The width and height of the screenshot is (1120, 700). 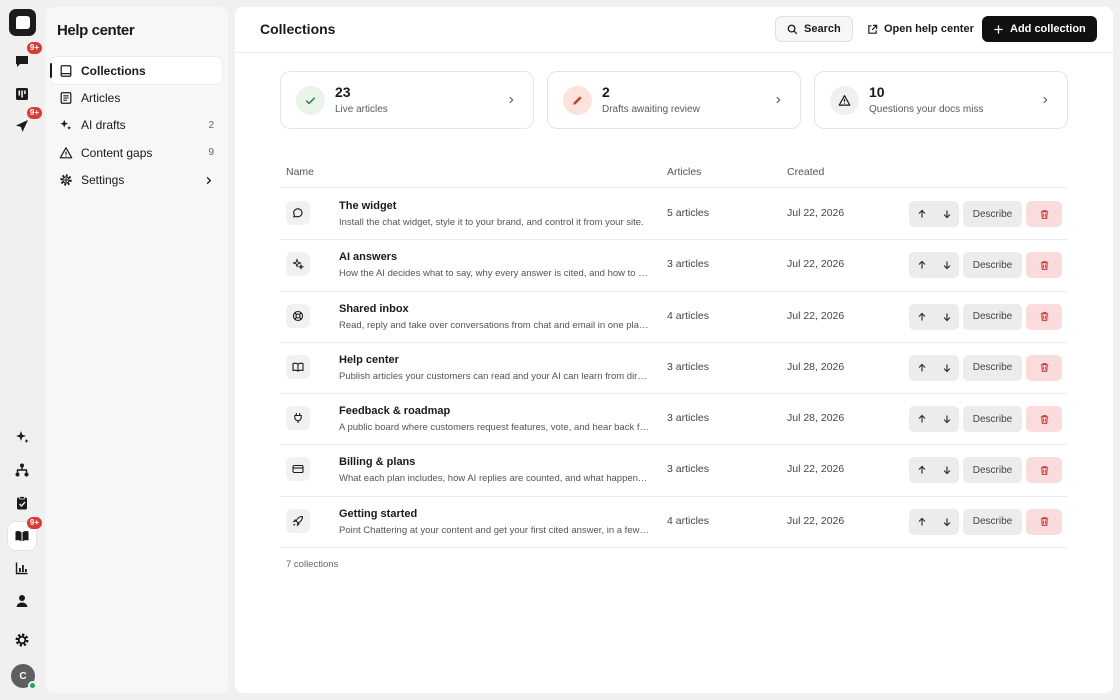 I want to click on sidebar-item-collections: Collections, so click(x=136, y=70).